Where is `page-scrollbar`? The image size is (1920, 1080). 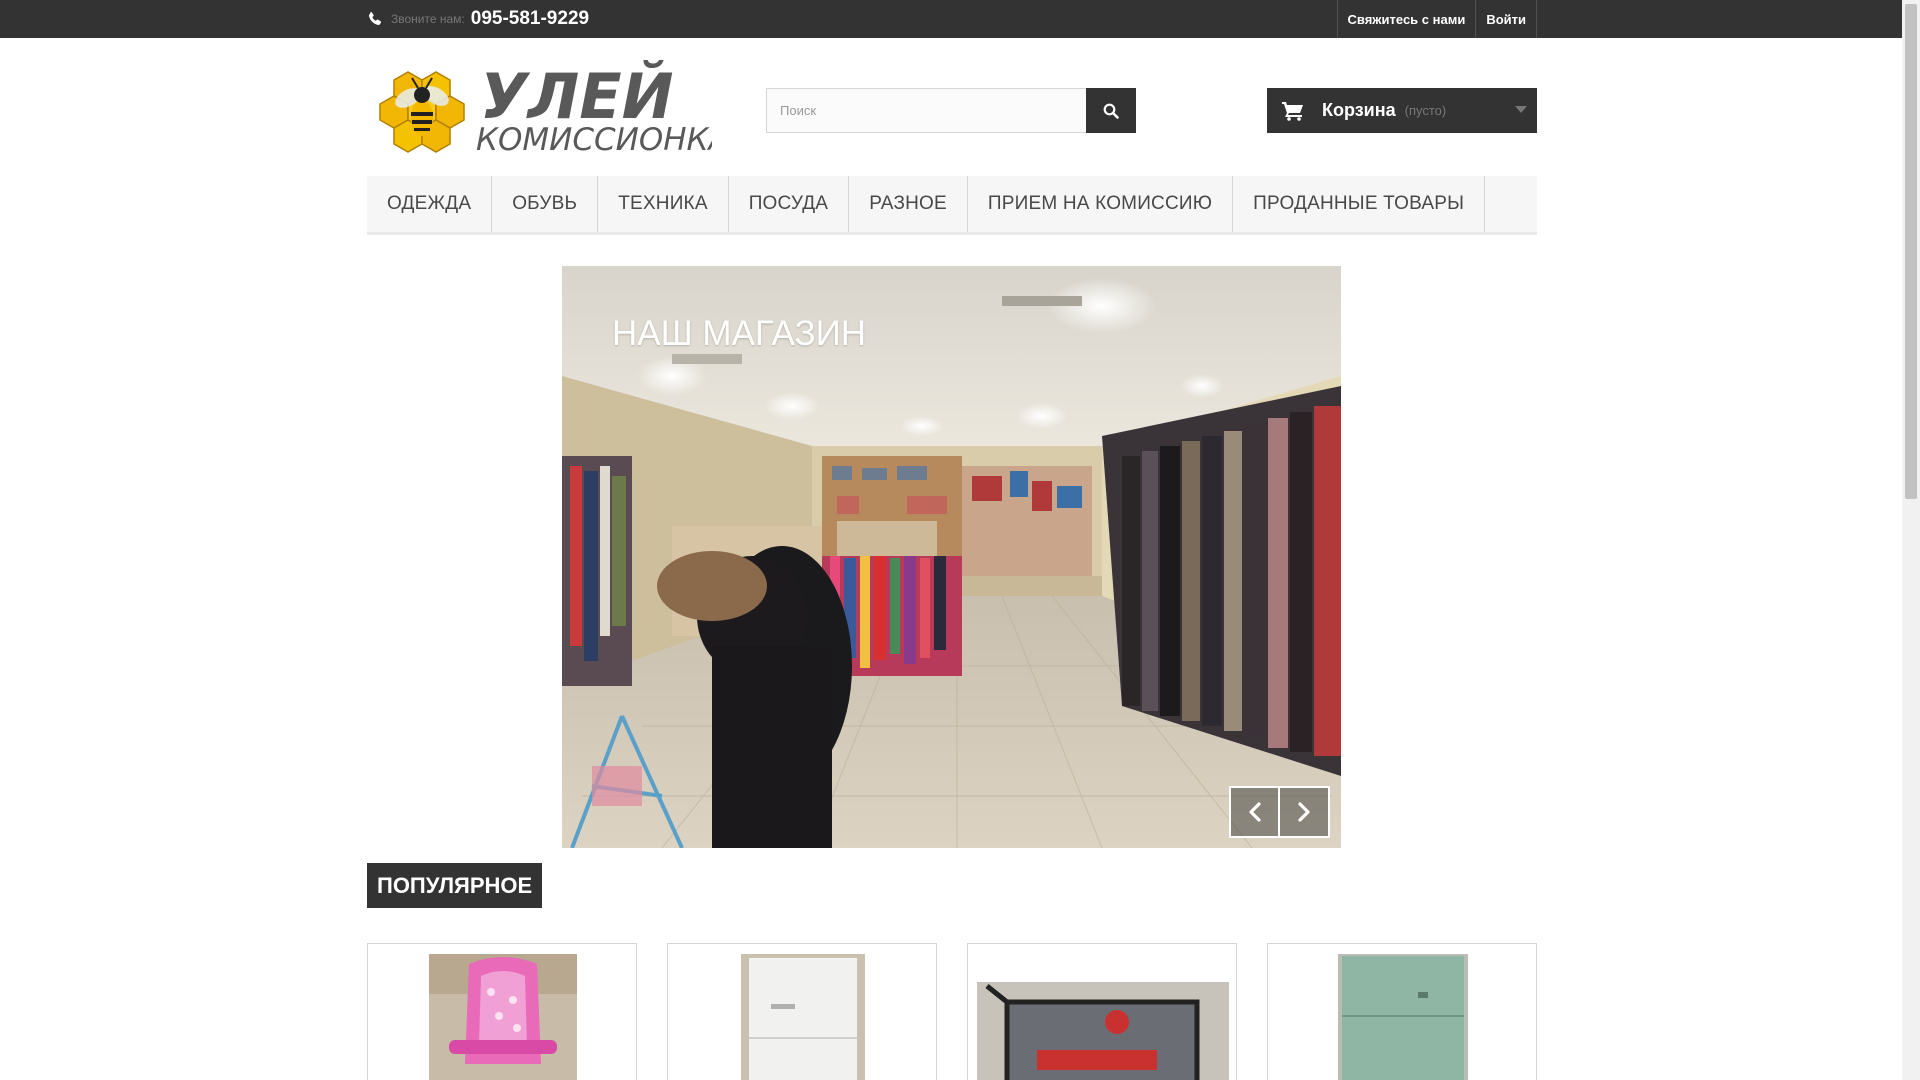
page-scrollbar is located at coordinates (1911, 540).